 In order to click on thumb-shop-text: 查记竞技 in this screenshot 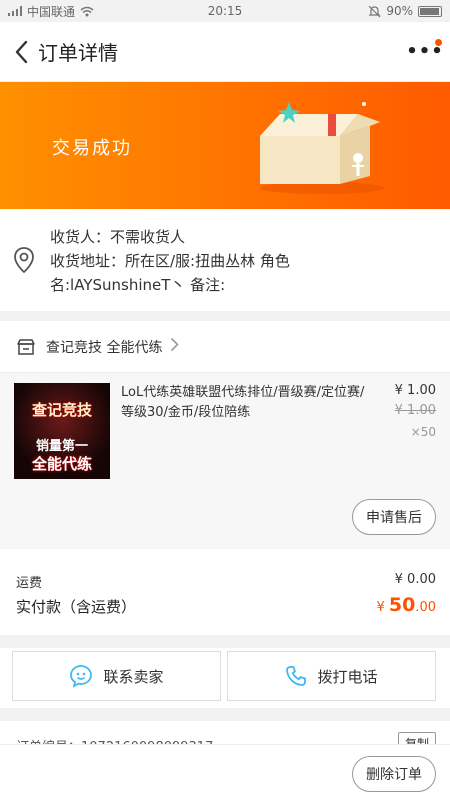, I will do `click(61, 410)`.